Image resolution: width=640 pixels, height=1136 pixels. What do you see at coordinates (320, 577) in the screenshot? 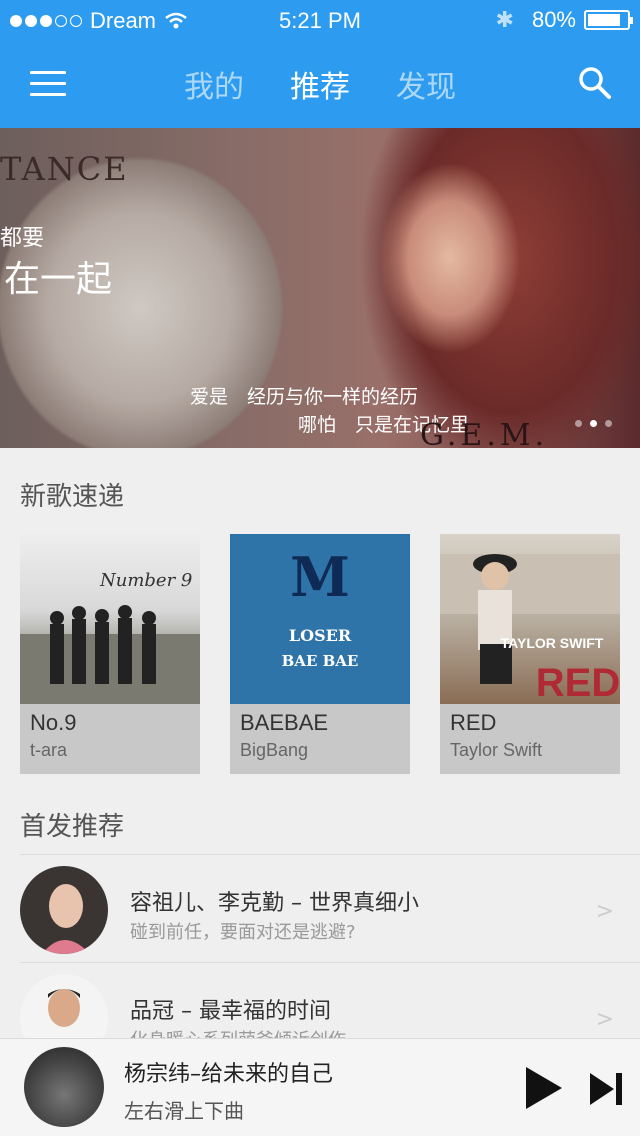
I see `album-cover-text: M` at bounding box center [320, 577].